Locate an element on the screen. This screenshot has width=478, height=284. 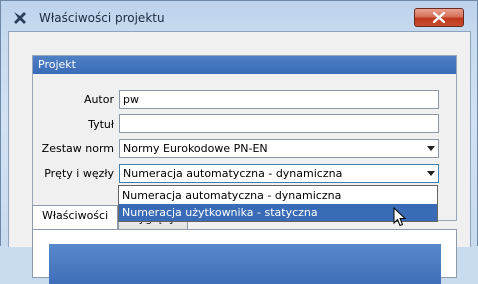
author-input is located at coordinates (279, 99).